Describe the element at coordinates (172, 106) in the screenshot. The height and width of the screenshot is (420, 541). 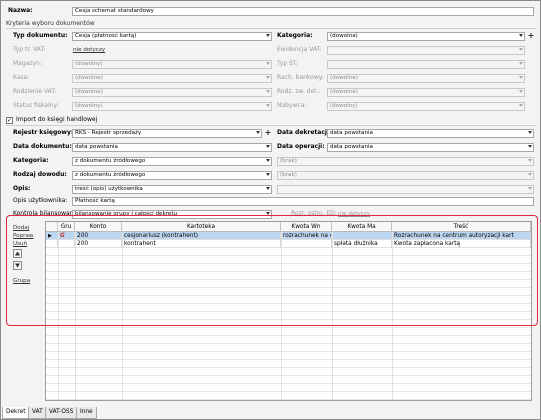
I see `fiscal-status-combo: (dowolny)` at that location.